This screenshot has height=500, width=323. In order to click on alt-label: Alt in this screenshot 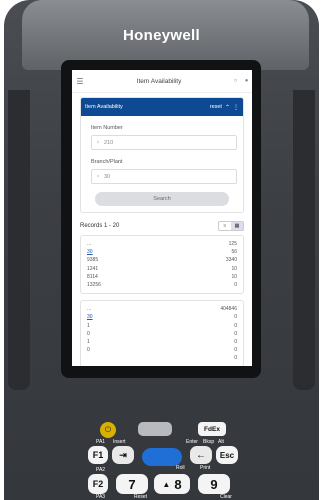, I will do `click(221, 442)`.